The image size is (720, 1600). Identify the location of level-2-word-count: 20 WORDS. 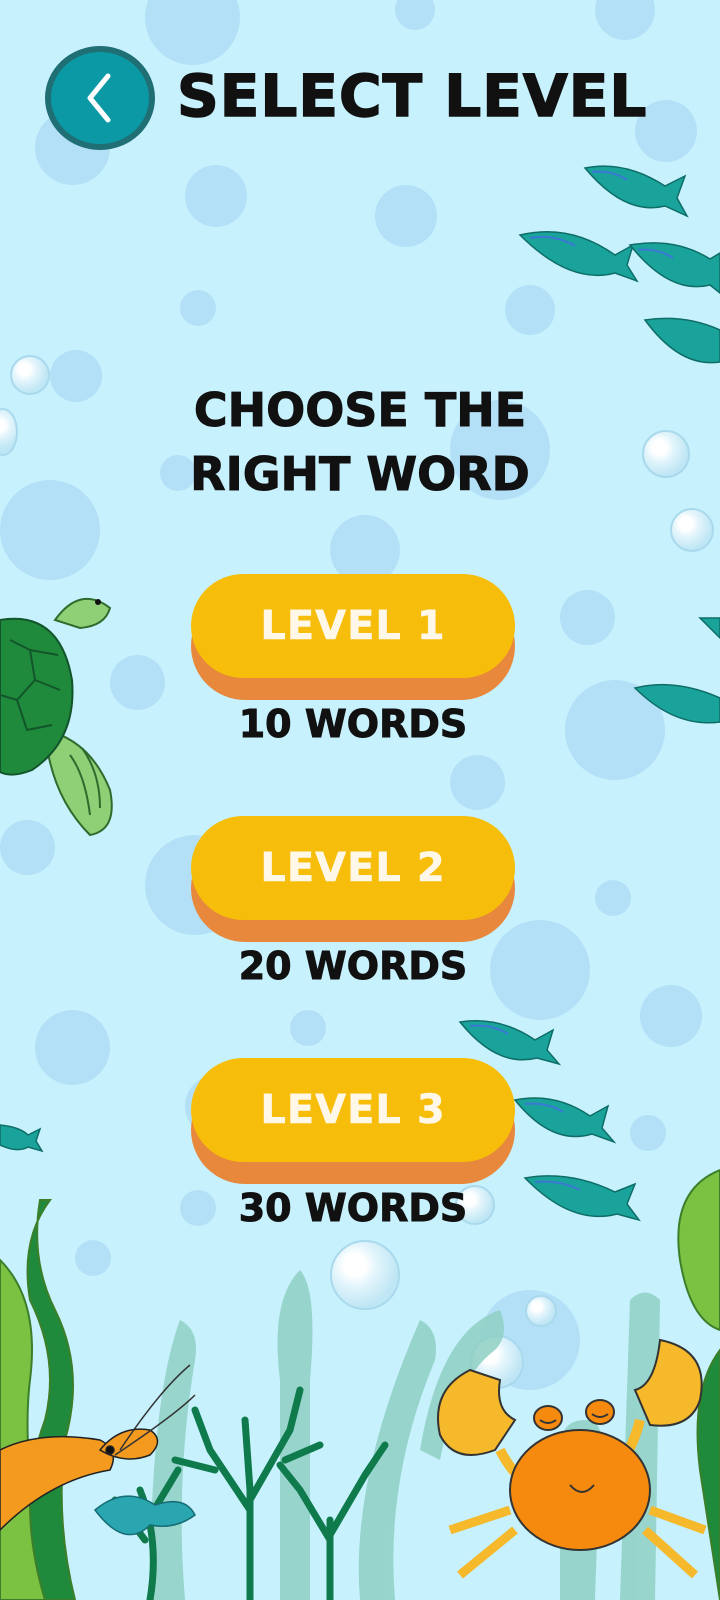
(353, 966).